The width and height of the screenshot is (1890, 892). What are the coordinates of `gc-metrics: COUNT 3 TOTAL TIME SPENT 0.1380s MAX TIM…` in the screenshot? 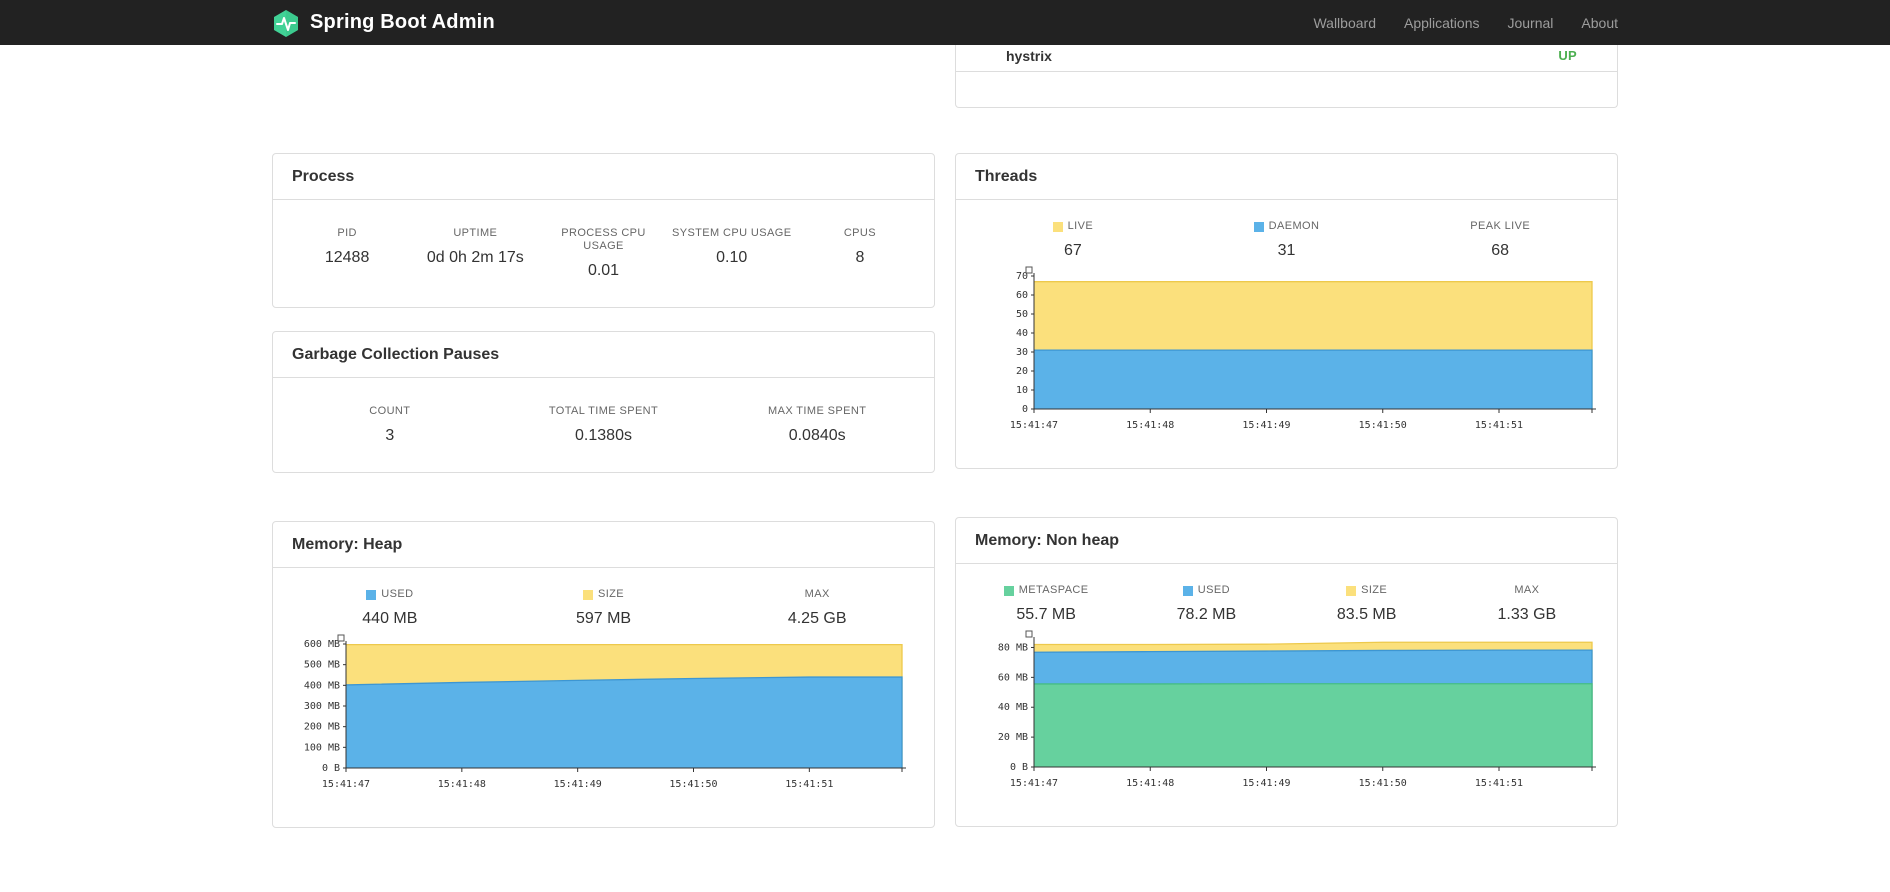 It's located at (603, 425).